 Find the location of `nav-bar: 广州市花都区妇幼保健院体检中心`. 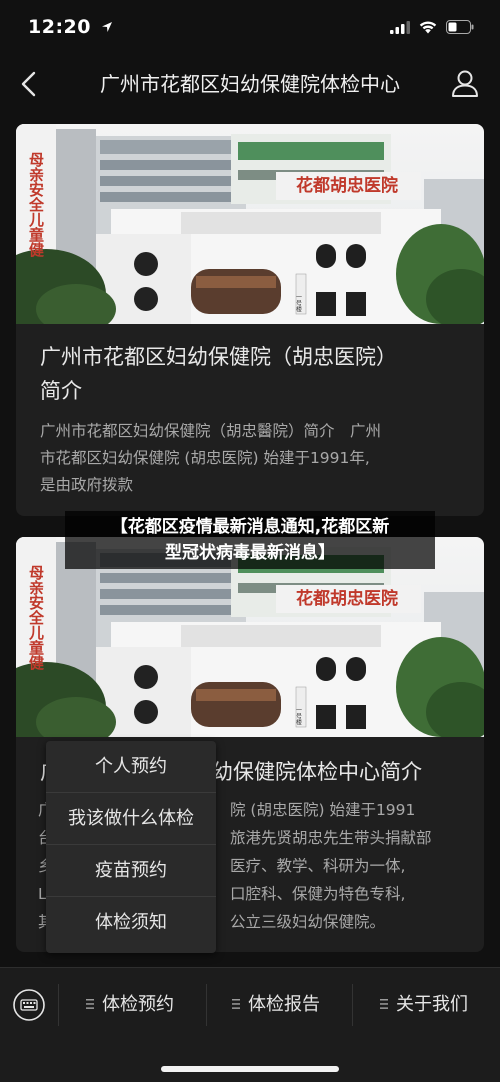

nav-bar: 广州市花都区妇幼保健院体检中心 is located at coordinates (250, 84).